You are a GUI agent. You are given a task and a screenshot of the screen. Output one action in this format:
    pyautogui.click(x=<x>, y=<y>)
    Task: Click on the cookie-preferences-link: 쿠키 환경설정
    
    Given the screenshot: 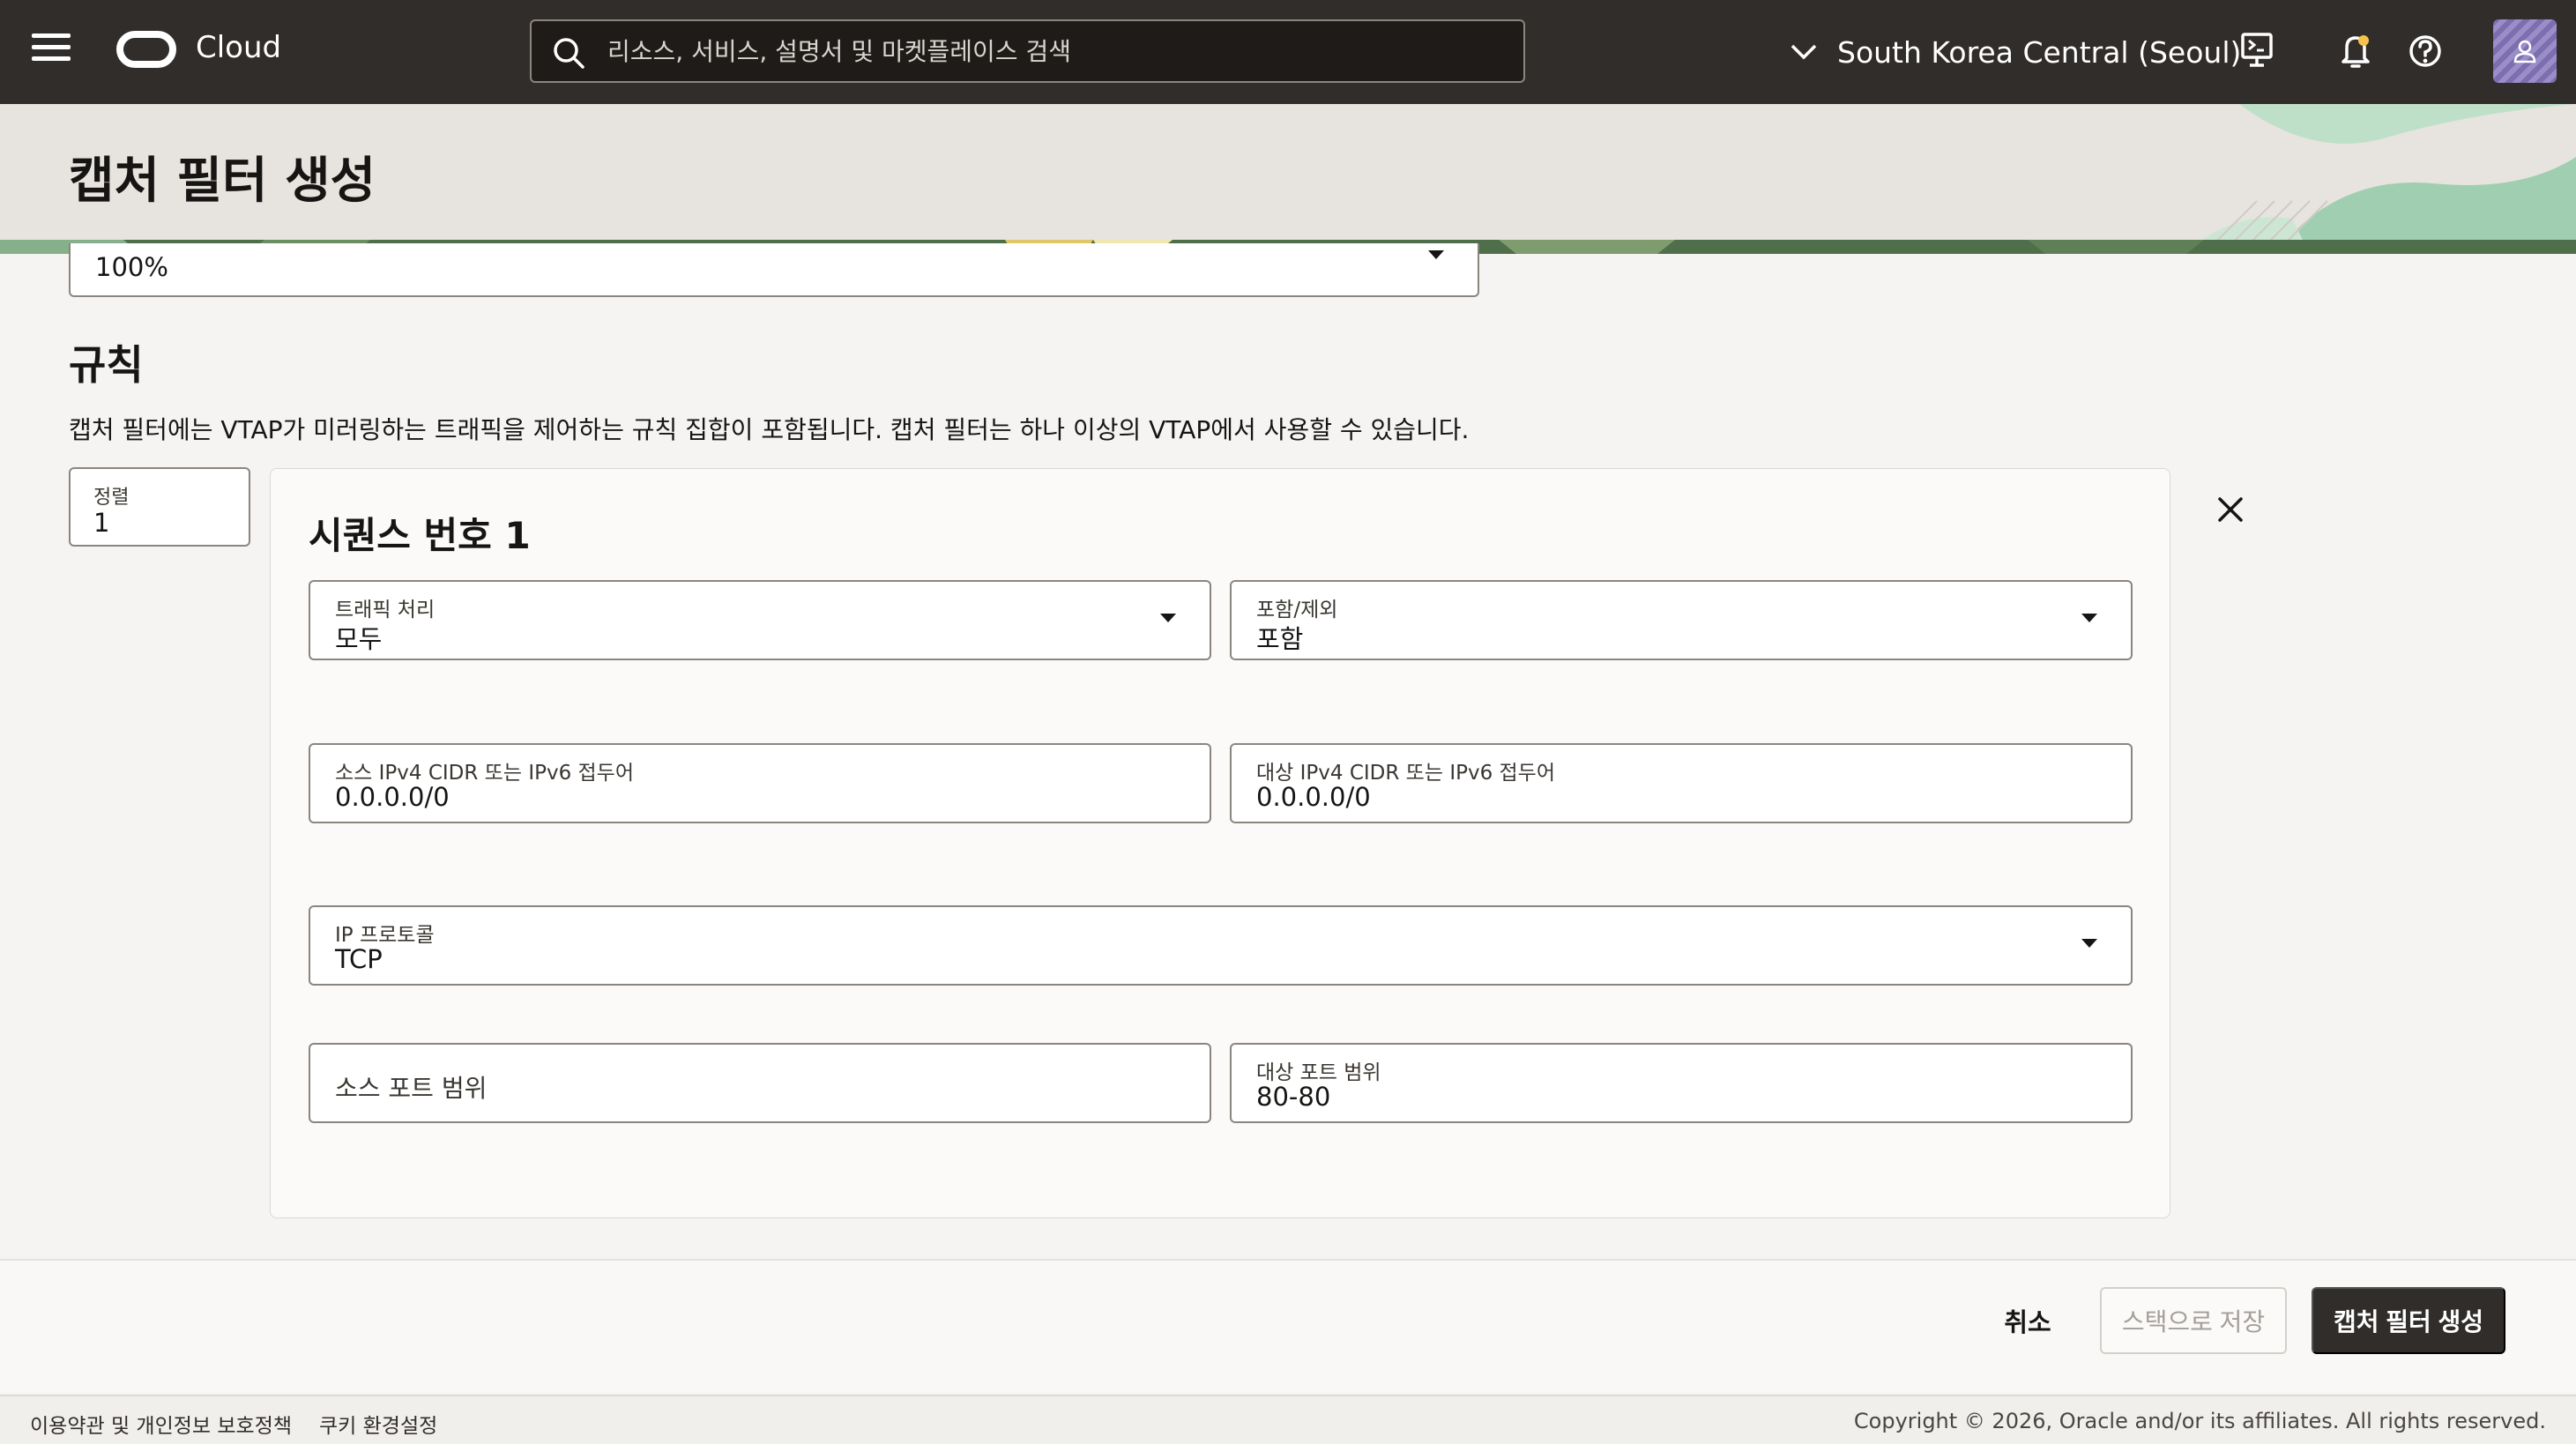 What is the action you would take?
    pyautogui.click(x=378, y=1424)
    